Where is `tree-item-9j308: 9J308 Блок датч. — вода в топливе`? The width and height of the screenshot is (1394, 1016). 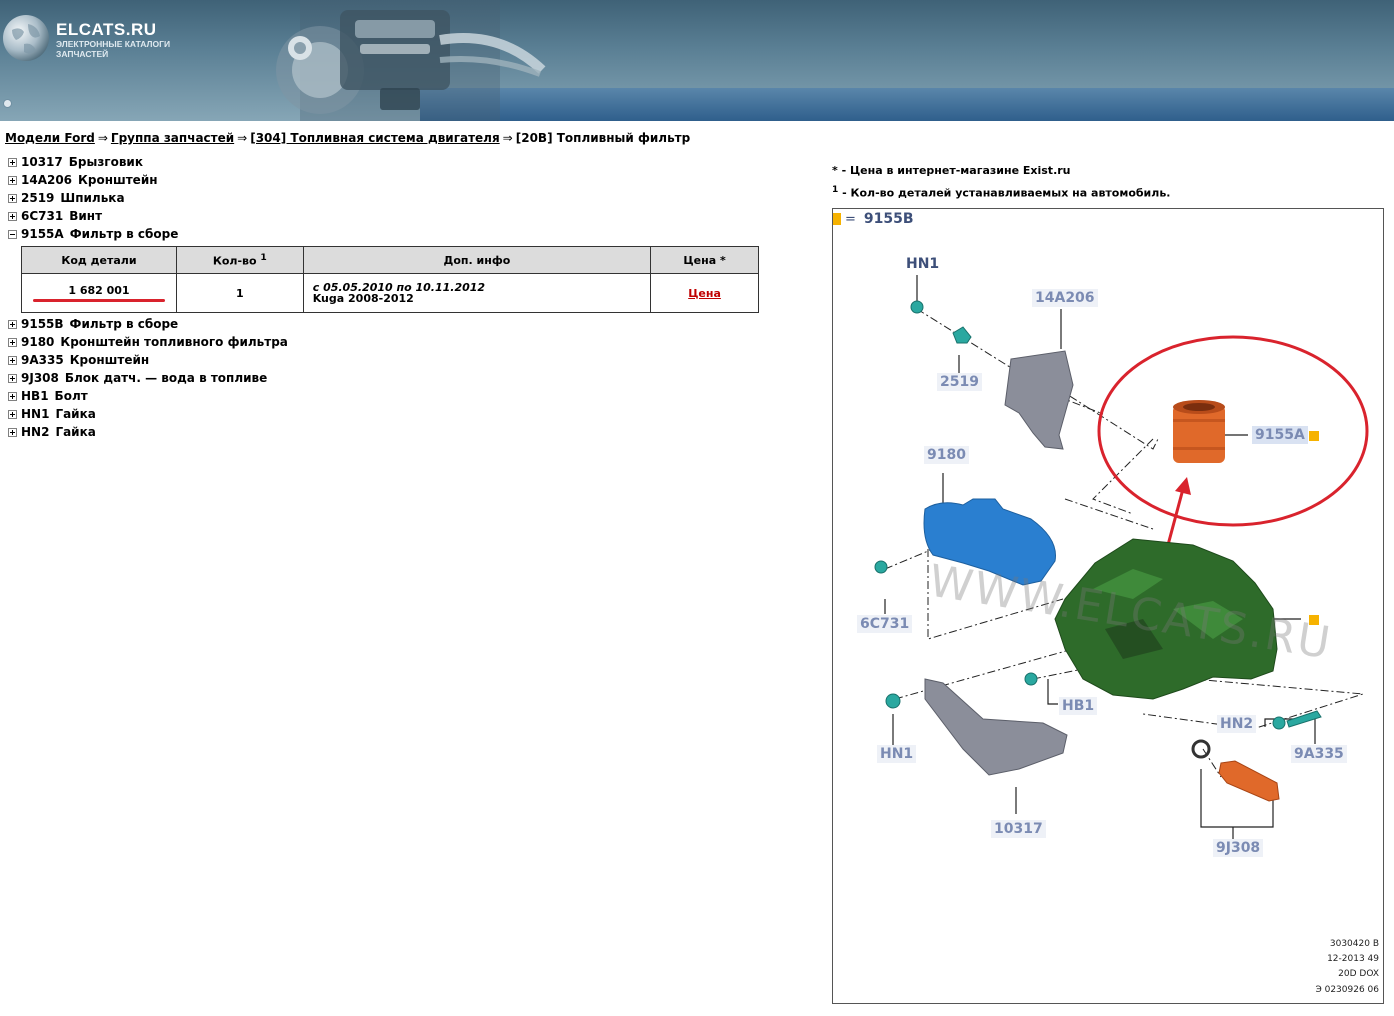 tree-item-9j308: 9J308 Блок датч. — вода в топливе is located at coordinates (137, 378).